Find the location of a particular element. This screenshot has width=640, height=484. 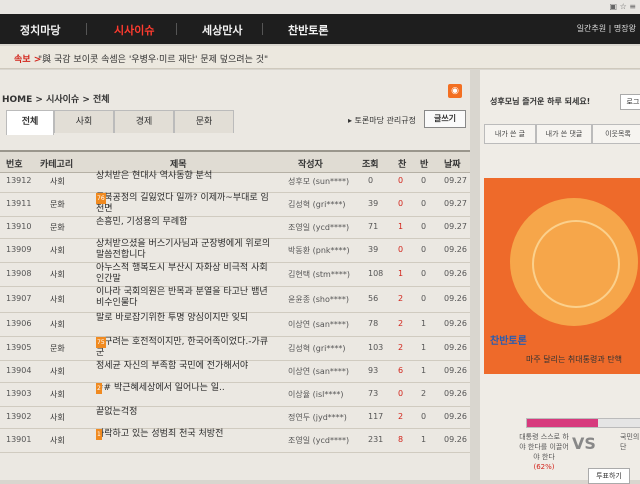

write-button: 글쓰기 is located at coordinates (445, 119).